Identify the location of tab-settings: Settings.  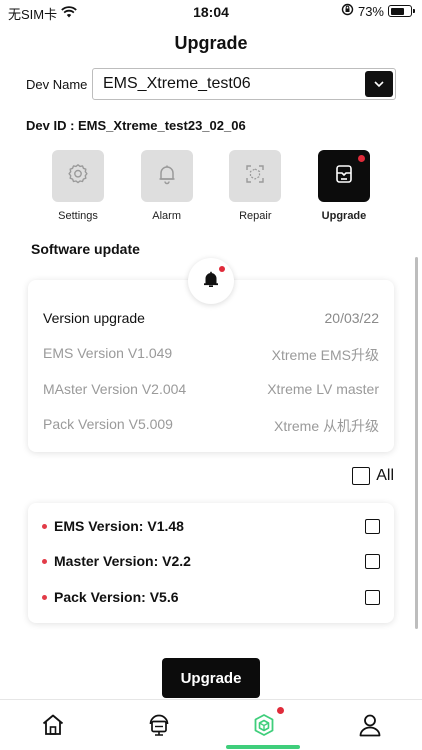
(78, 186).